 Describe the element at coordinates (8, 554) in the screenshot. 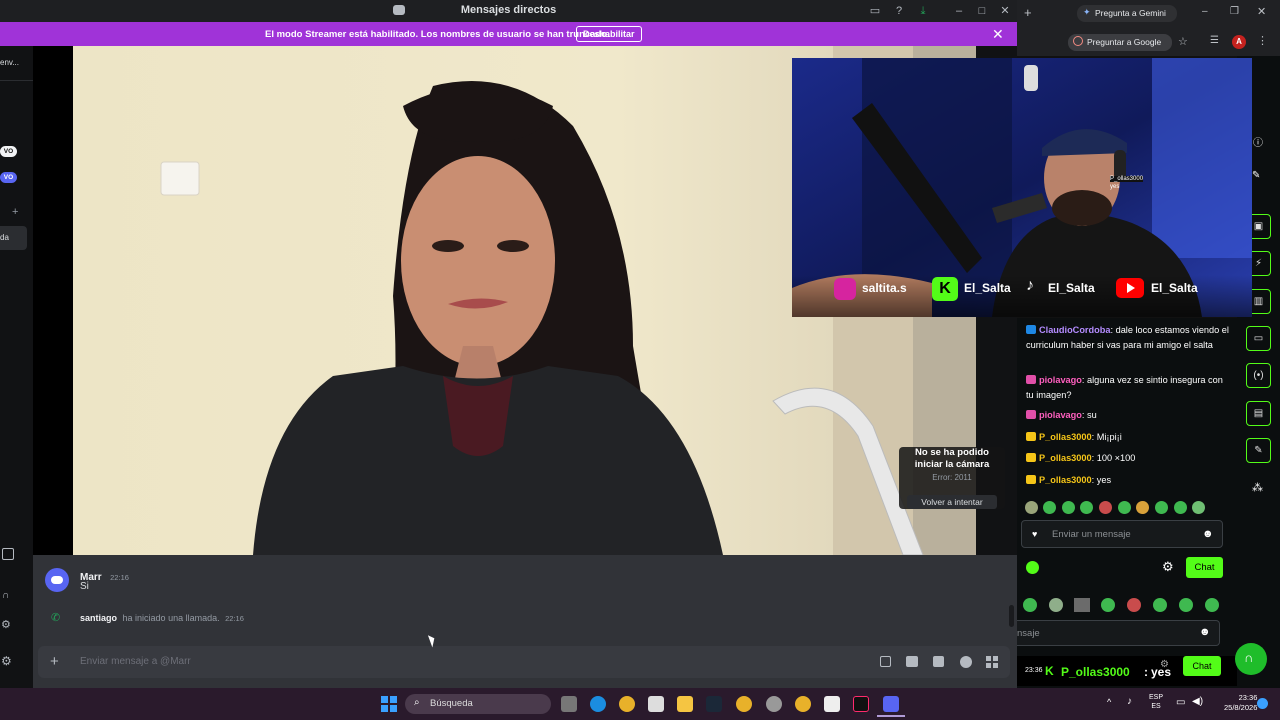

I see `screen-share-icon` at that location.